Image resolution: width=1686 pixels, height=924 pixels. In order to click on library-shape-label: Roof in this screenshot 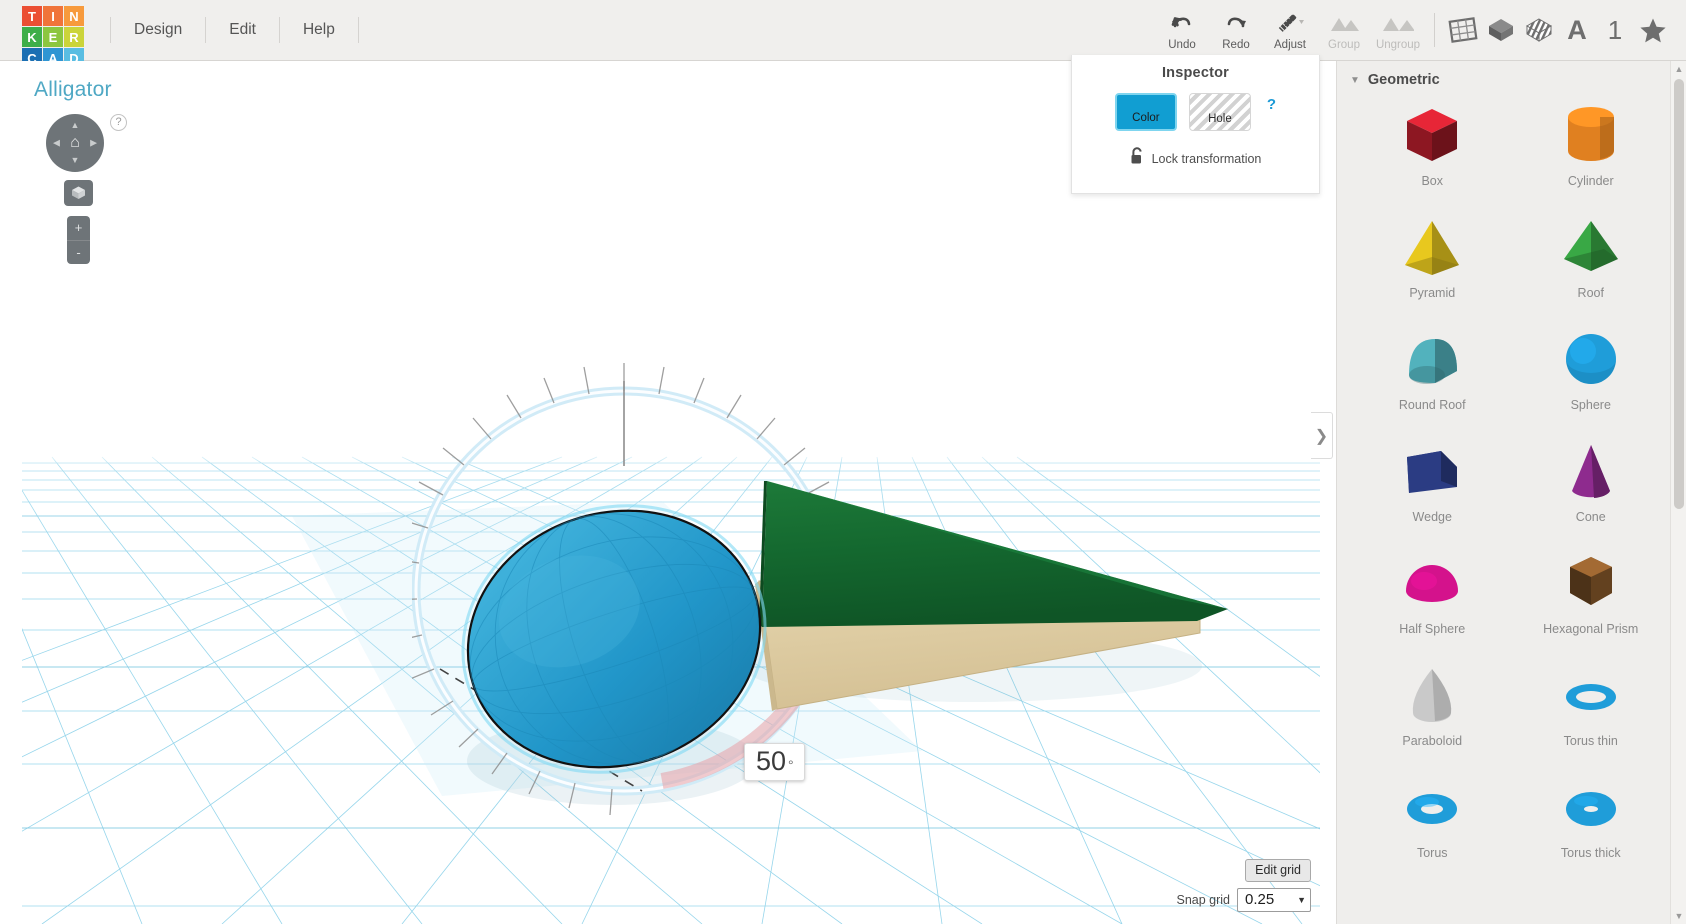, I will do `click(1590, 293)`.